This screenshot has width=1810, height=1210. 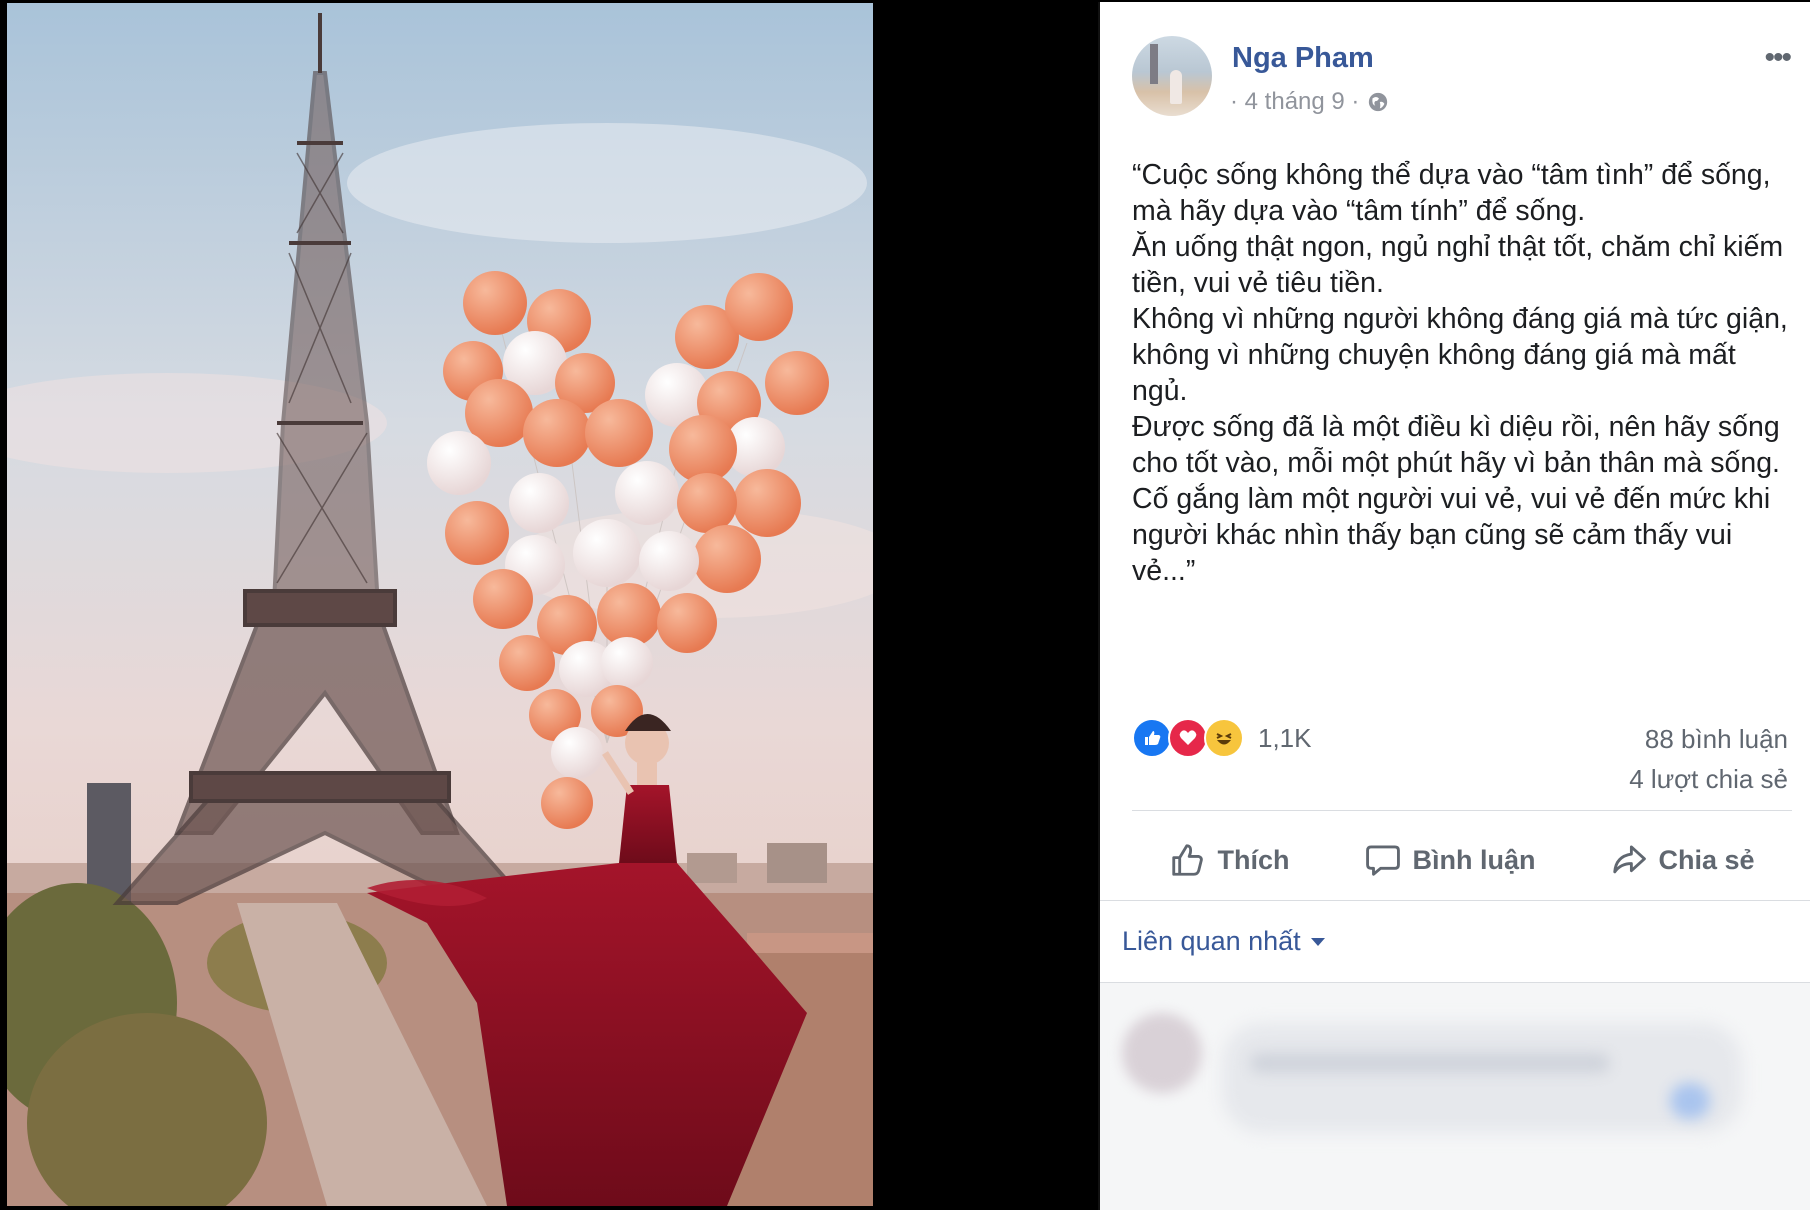 What do you see at coordinates (1474, 859) in the screenshot?
I see `comment-label: Bình luận` at bounding box center [1474, 859].